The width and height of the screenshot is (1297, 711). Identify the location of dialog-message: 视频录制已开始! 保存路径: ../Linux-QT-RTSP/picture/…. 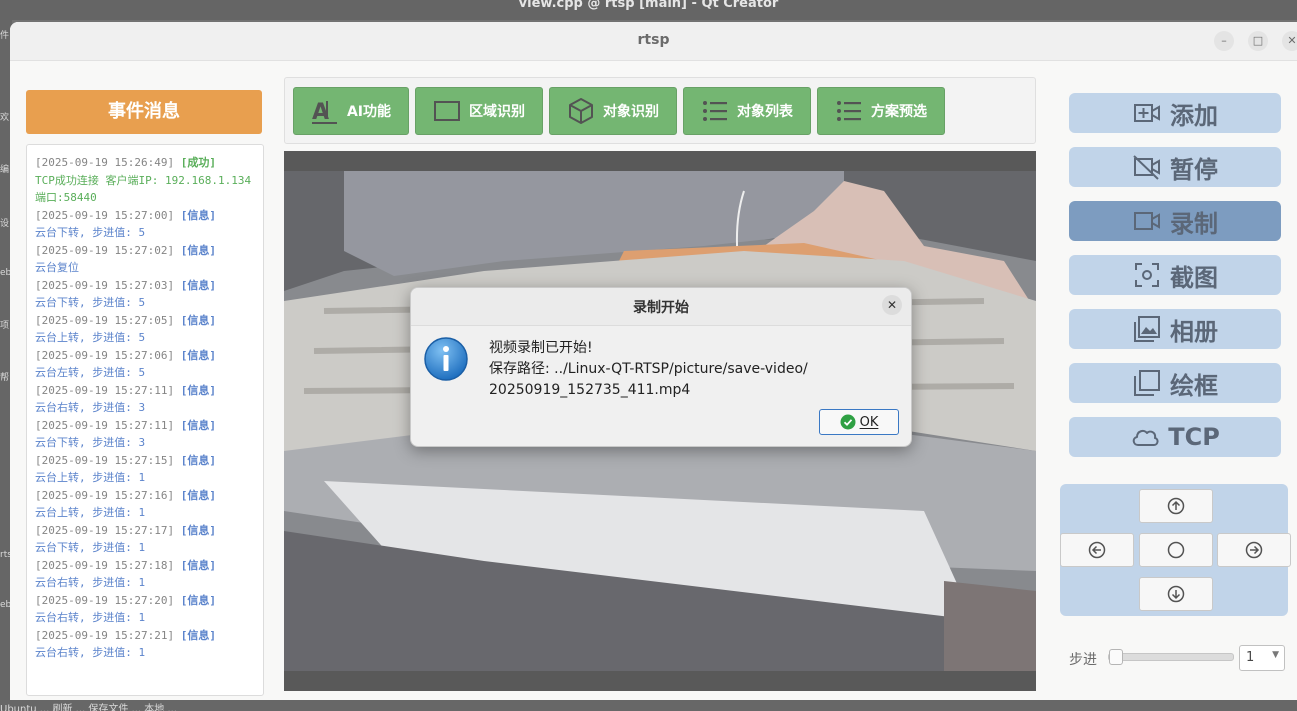
(648, 369).